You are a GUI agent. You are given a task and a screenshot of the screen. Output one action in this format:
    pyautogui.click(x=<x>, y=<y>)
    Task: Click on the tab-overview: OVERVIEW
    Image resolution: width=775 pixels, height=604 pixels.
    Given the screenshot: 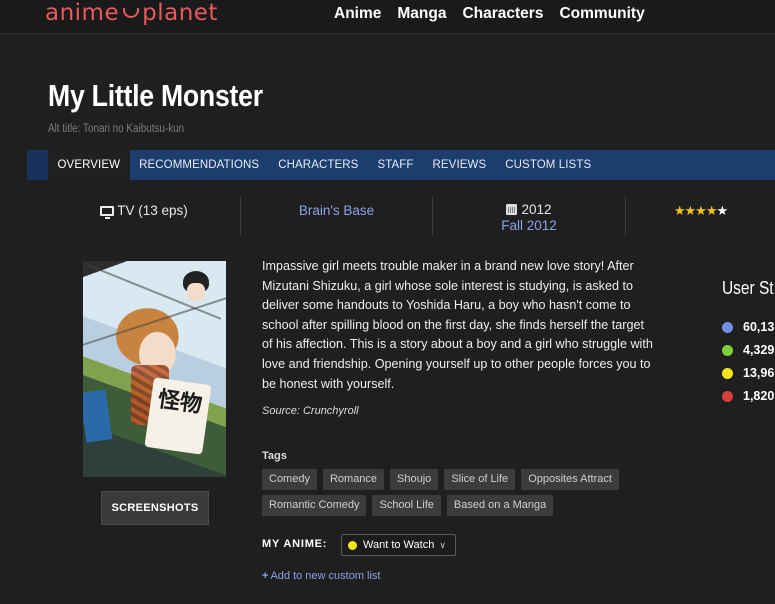 What is the action you would take?
    pyautogui.click(x=89, y=165)
    